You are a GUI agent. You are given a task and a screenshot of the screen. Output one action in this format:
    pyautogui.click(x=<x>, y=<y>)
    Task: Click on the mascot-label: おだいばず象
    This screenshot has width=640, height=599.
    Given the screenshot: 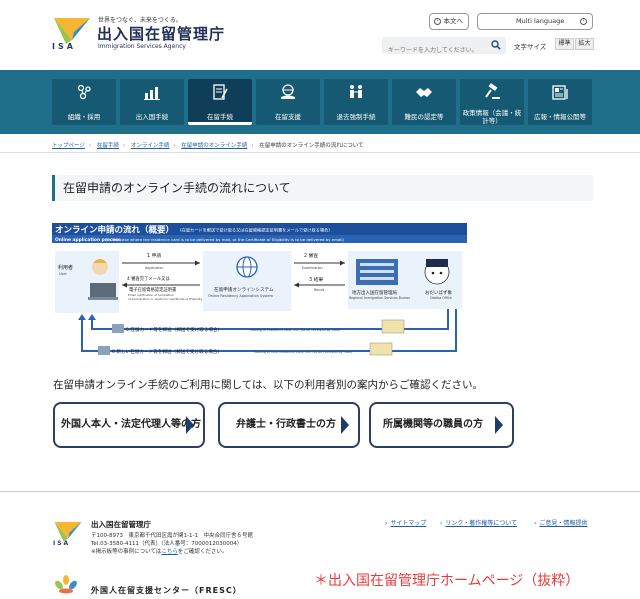 What is the action you would take?
    pyautogui.click(x=438, y=292)
    